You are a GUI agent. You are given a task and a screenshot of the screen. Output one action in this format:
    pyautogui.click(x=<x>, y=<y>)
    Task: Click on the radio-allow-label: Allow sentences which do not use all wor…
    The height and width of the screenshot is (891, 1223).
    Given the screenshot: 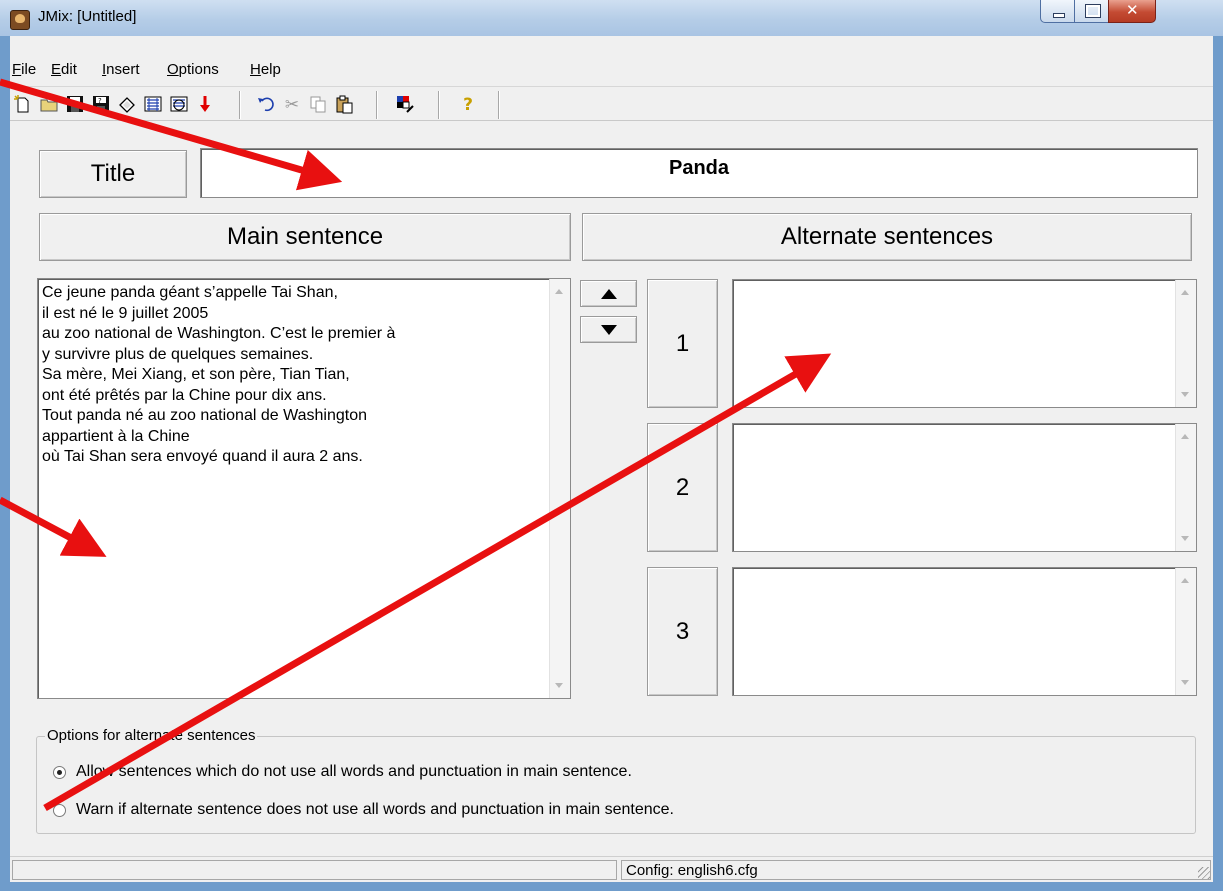 What is the action you would take?
    pyautogui.click(x=354, y=771)
    